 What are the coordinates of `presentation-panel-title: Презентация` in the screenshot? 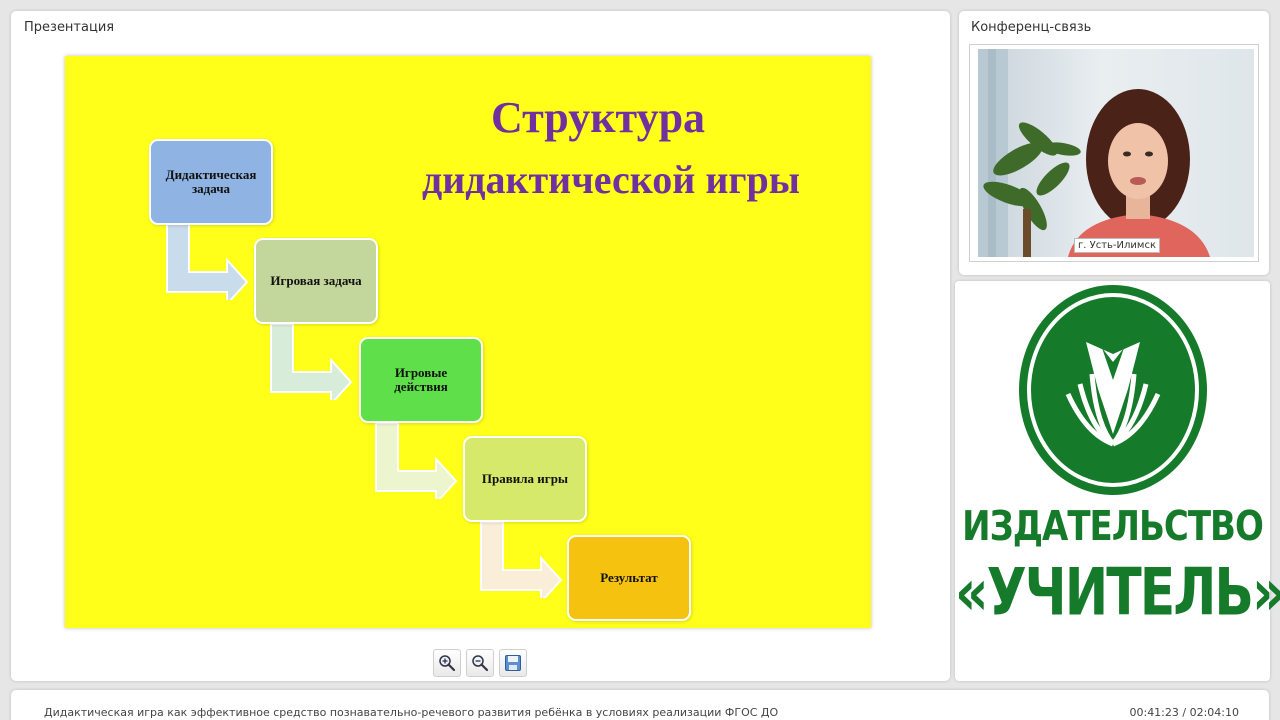 It's located at (69, 27).